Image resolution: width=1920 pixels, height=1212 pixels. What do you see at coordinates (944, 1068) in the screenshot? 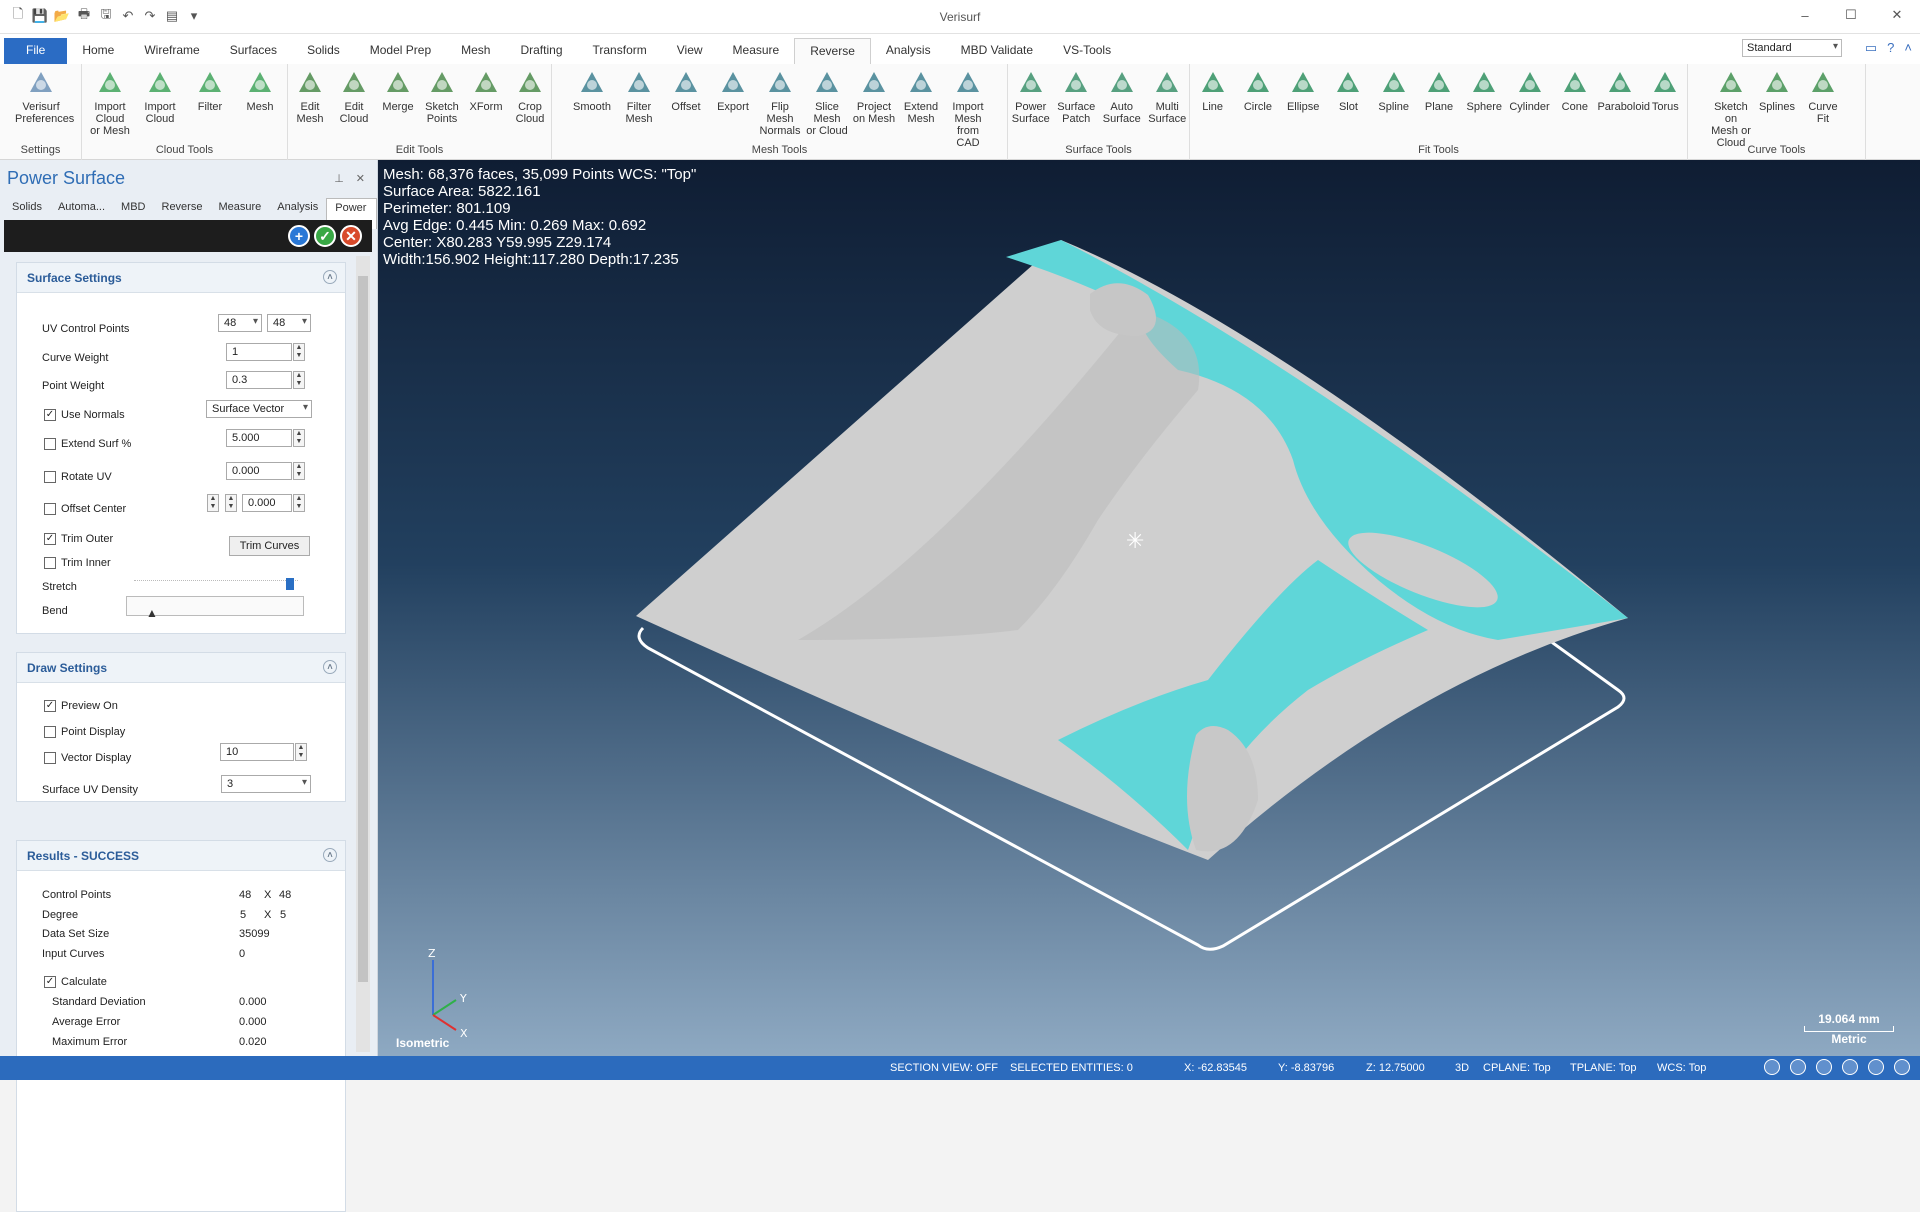
I see `section-view-status: SECTION VIEW: OFF` at bounding box center [944, 1068].